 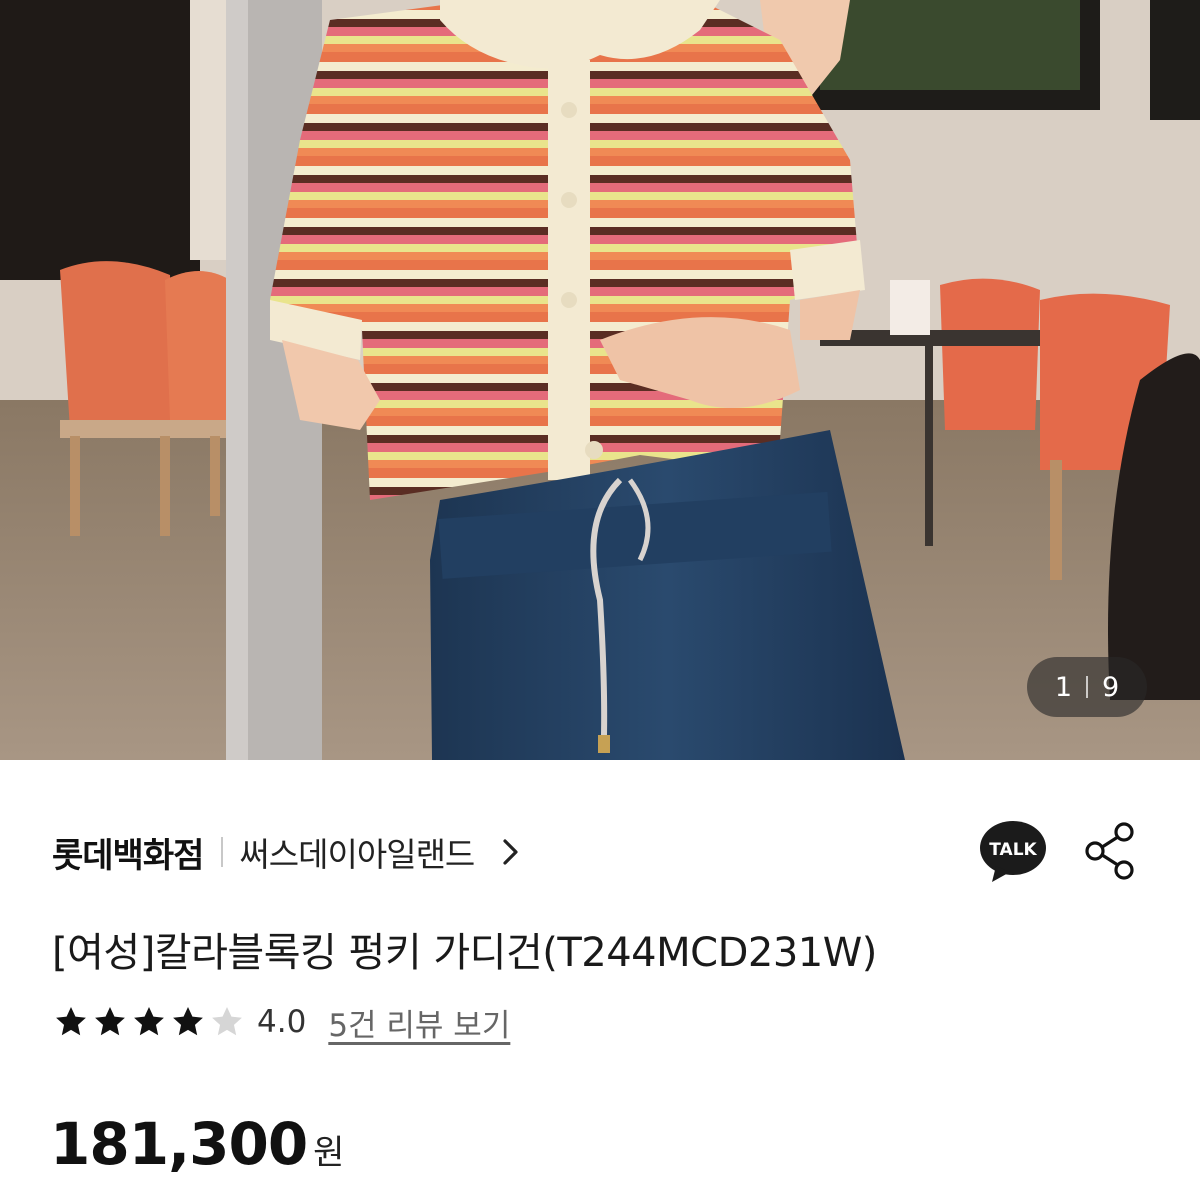 What do you see at coordinates (1111, 687) in the screenshot?
I see `pager-total: 9` at bounding box center [1111, 687].